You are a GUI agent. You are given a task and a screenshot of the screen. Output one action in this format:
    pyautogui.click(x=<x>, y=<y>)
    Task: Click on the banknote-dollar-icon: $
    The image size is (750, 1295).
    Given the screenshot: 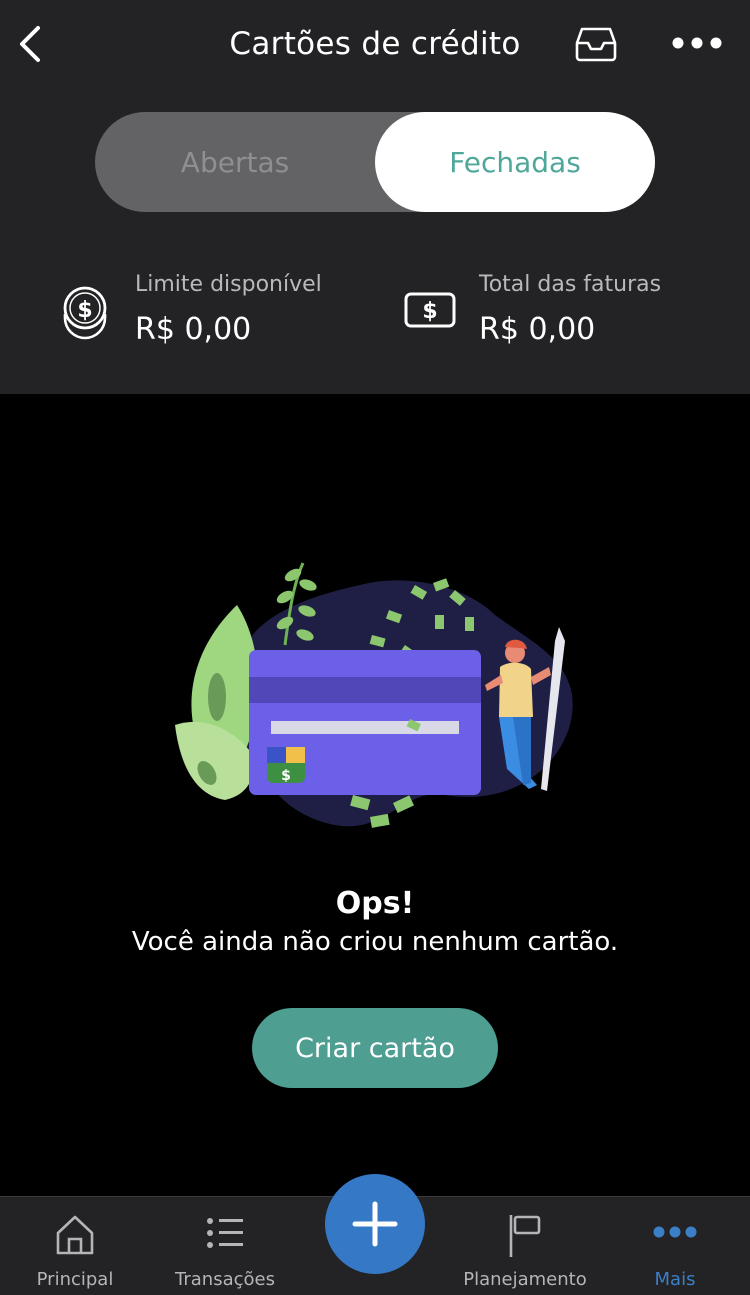 What is the action you would take?
    pyautogui.click(x=430, y=310)
    